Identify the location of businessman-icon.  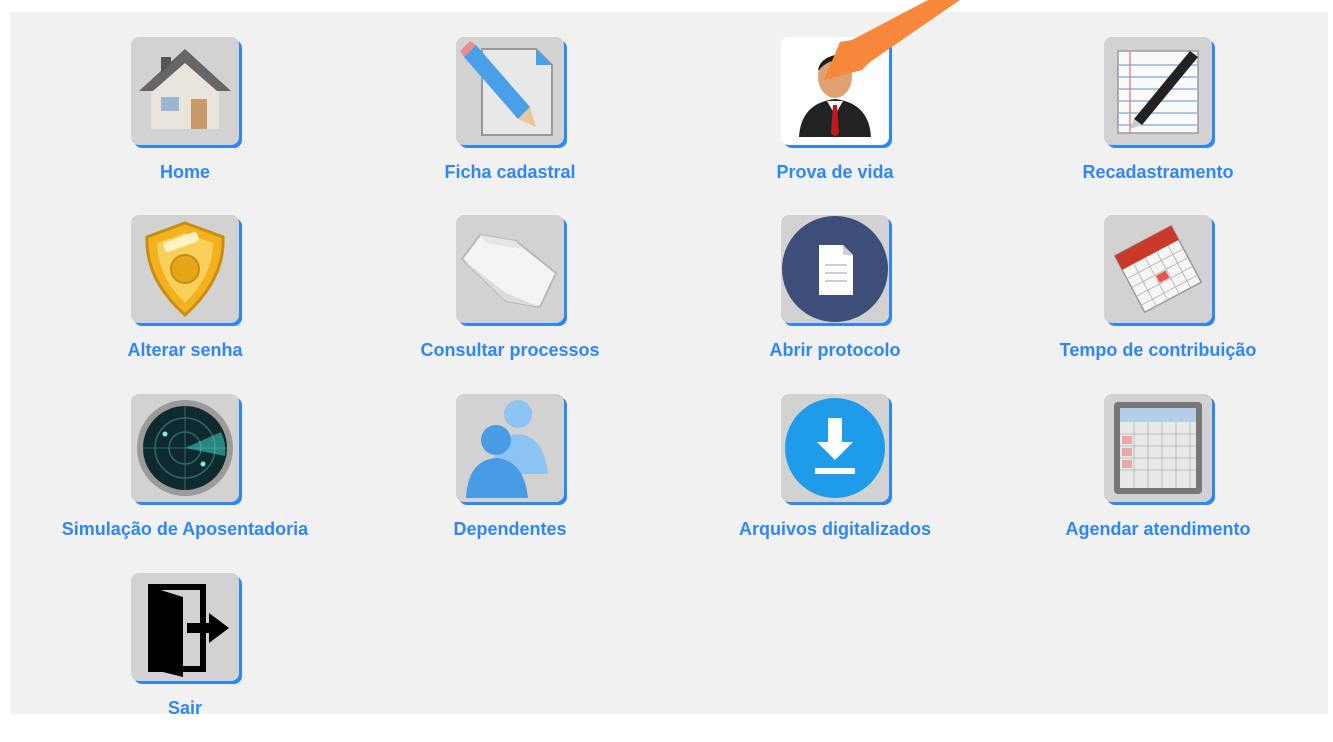
(835, 91).